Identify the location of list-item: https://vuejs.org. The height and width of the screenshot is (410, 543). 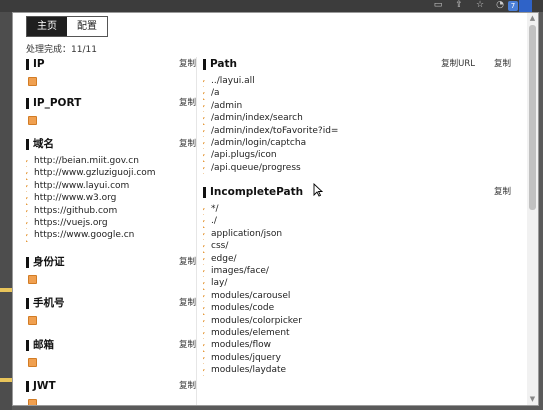
(111, 223).